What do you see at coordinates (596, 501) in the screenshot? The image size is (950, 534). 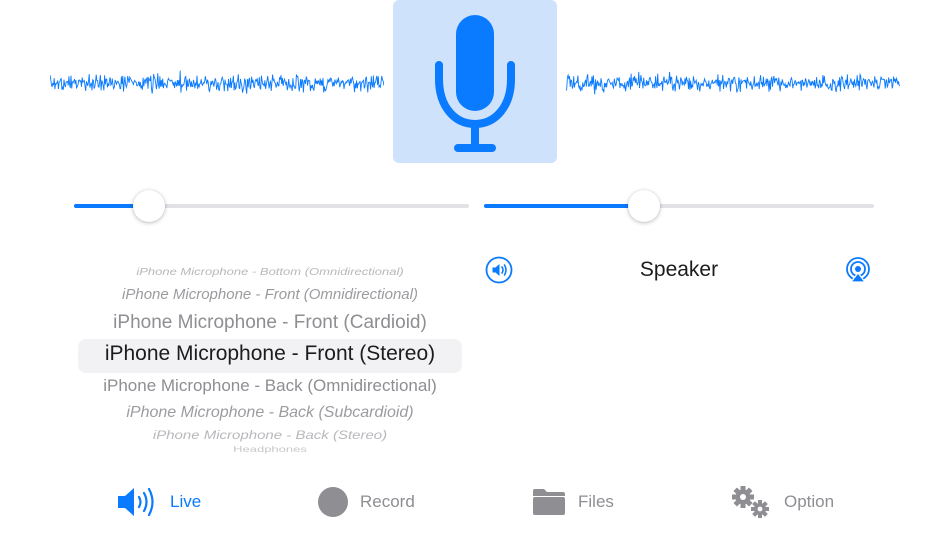 I see `tab-files-label: Files` at bounding box center [596, 501].